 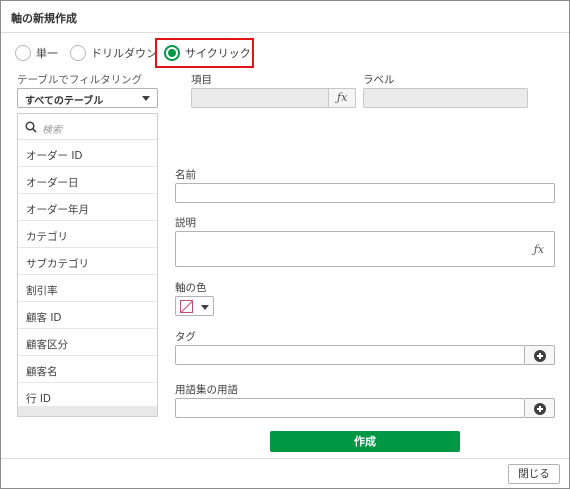 What do you see at coordinates (365, 193) in the screenshot?
I see `name-input` at bounding box center [365, 193].